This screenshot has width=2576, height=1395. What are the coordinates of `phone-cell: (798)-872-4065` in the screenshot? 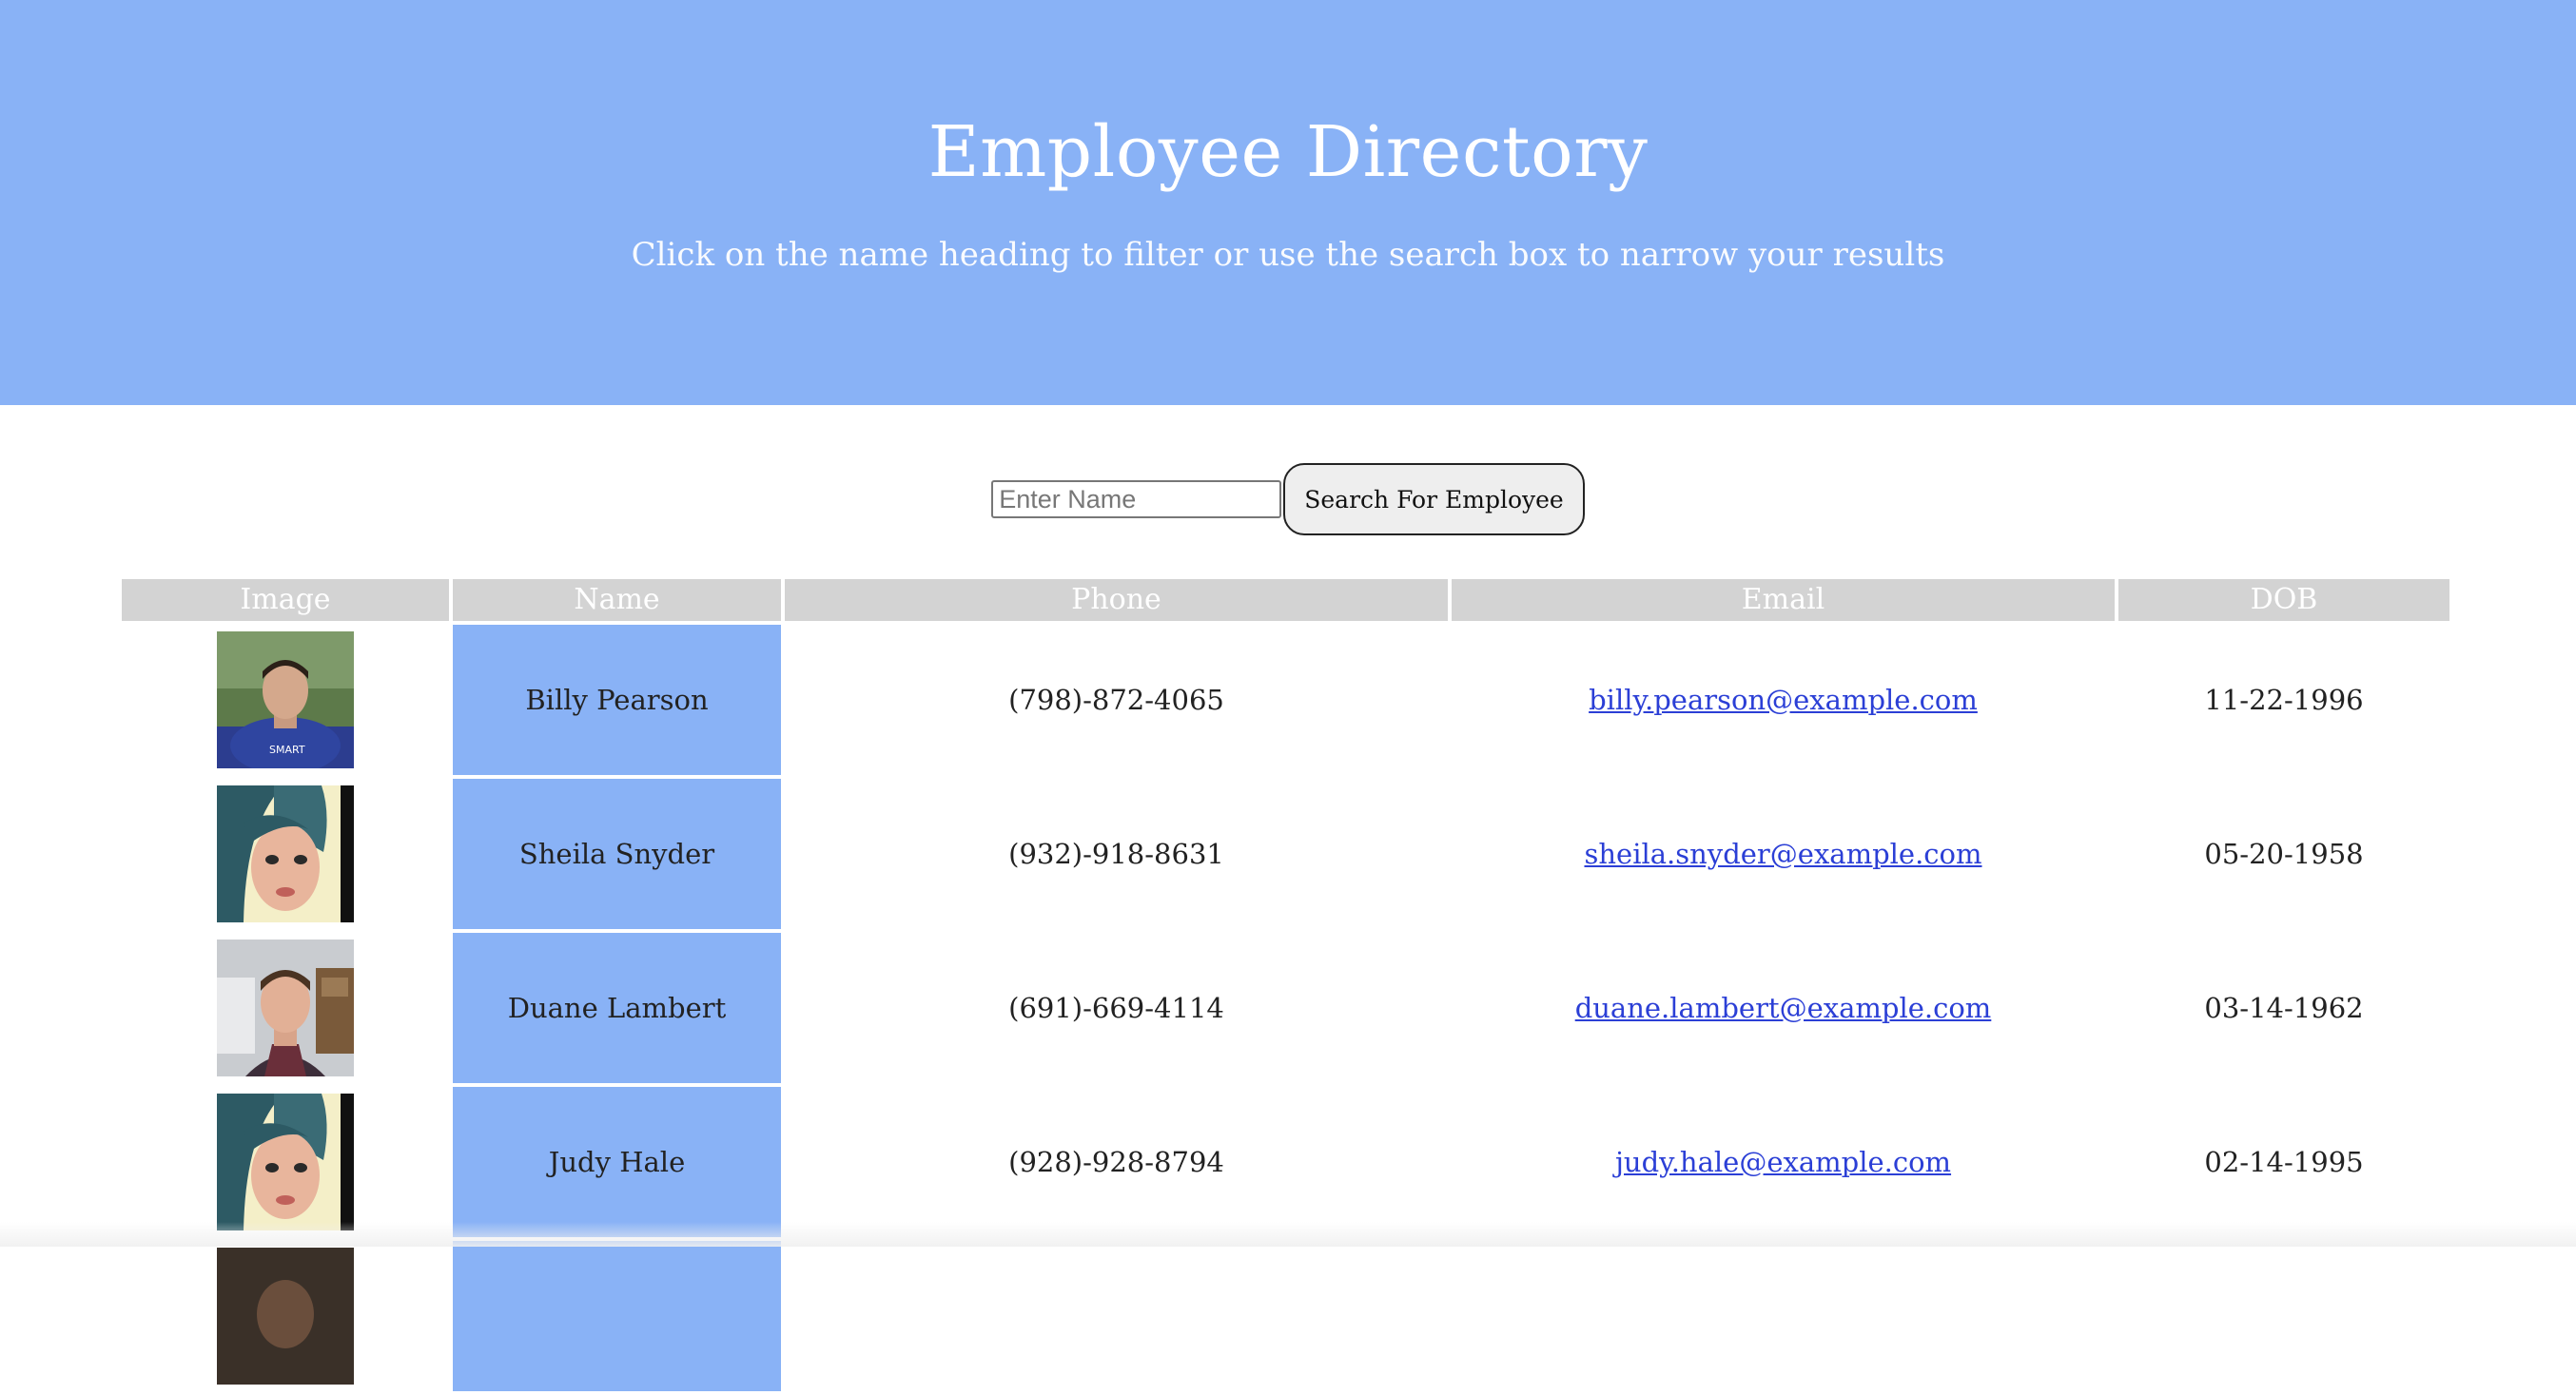 It's located at (1116, 700).